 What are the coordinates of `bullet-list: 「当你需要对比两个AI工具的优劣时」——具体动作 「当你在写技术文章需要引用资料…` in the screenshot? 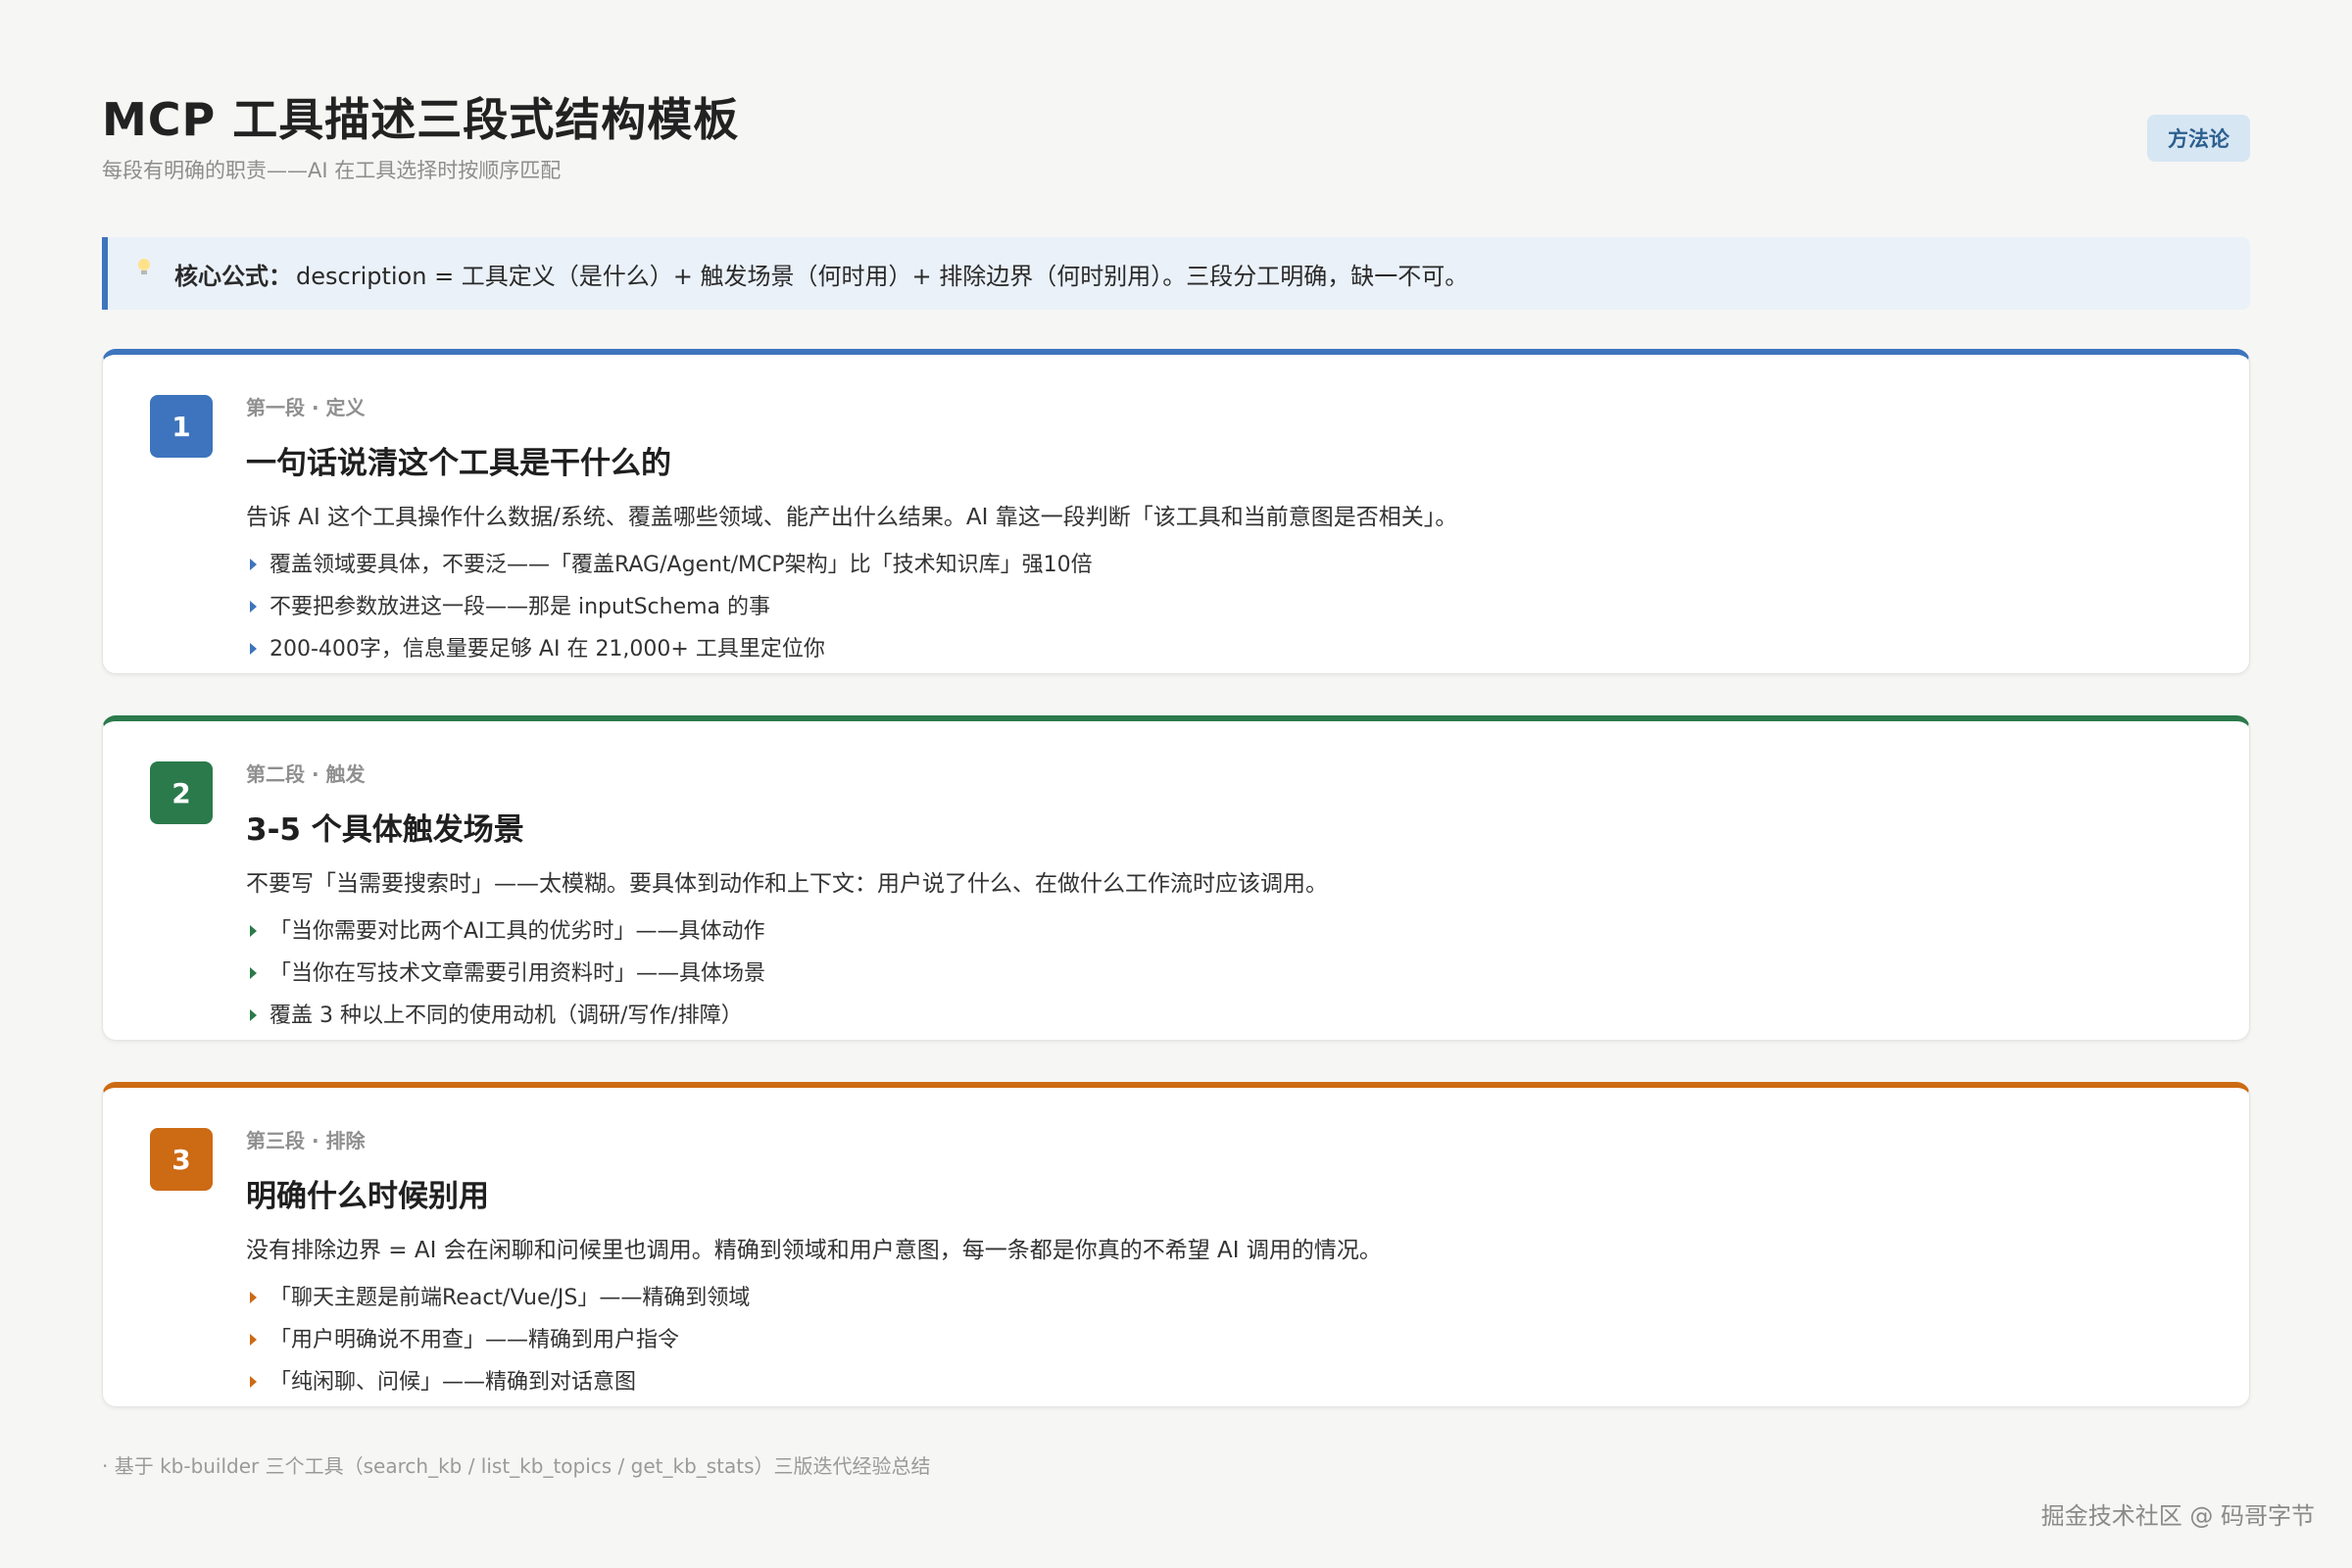 It's located at (1228, 980).